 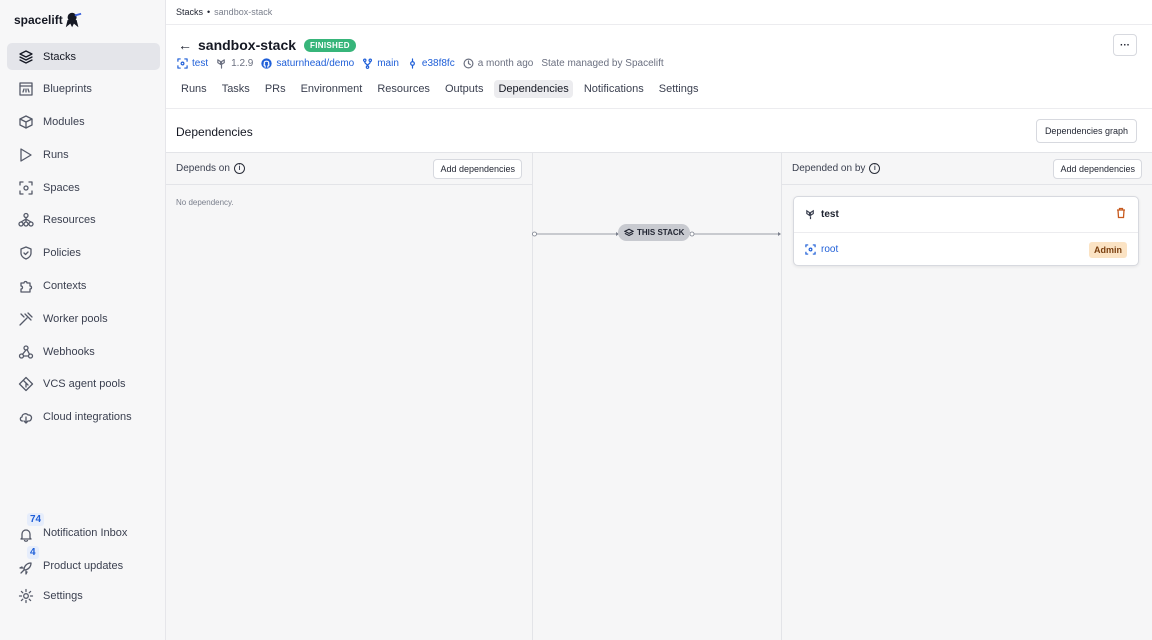 What do you see at coordinates (26, 89) in the screenshot?
I see `blueprint-icon` at bounding box center [26, 89].